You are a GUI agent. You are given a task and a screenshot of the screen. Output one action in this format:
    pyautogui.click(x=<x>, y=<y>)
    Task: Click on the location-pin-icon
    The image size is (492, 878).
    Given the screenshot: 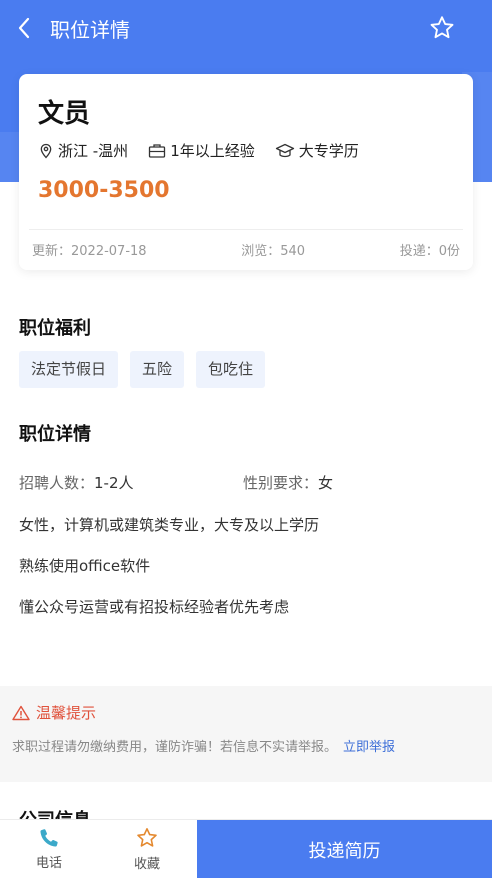 What is the action you would take?
    pyautogui.click(x=46, y=150)
    